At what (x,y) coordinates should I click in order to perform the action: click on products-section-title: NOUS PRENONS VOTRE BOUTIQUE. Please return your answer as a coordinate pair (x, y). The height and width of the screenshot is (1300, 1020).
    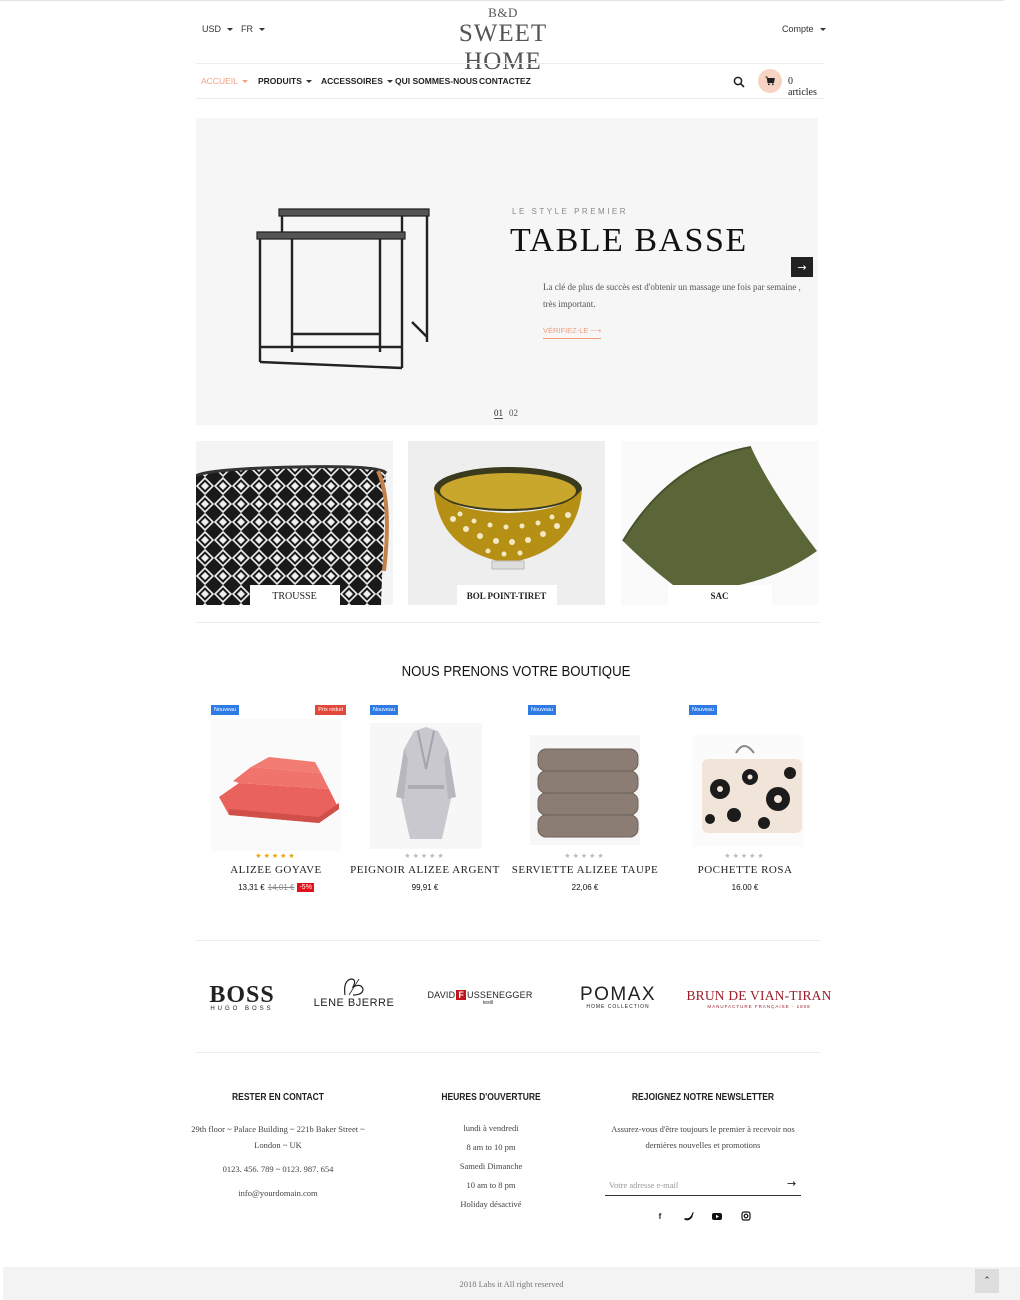
    Looking at the image, I should click on (516, 671).